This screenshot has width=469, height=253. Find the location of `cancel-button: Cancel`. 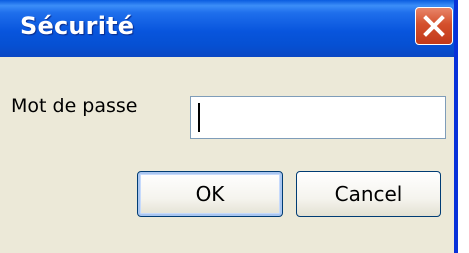

cancel-button: Cancel is located at coordinates (368, 194).